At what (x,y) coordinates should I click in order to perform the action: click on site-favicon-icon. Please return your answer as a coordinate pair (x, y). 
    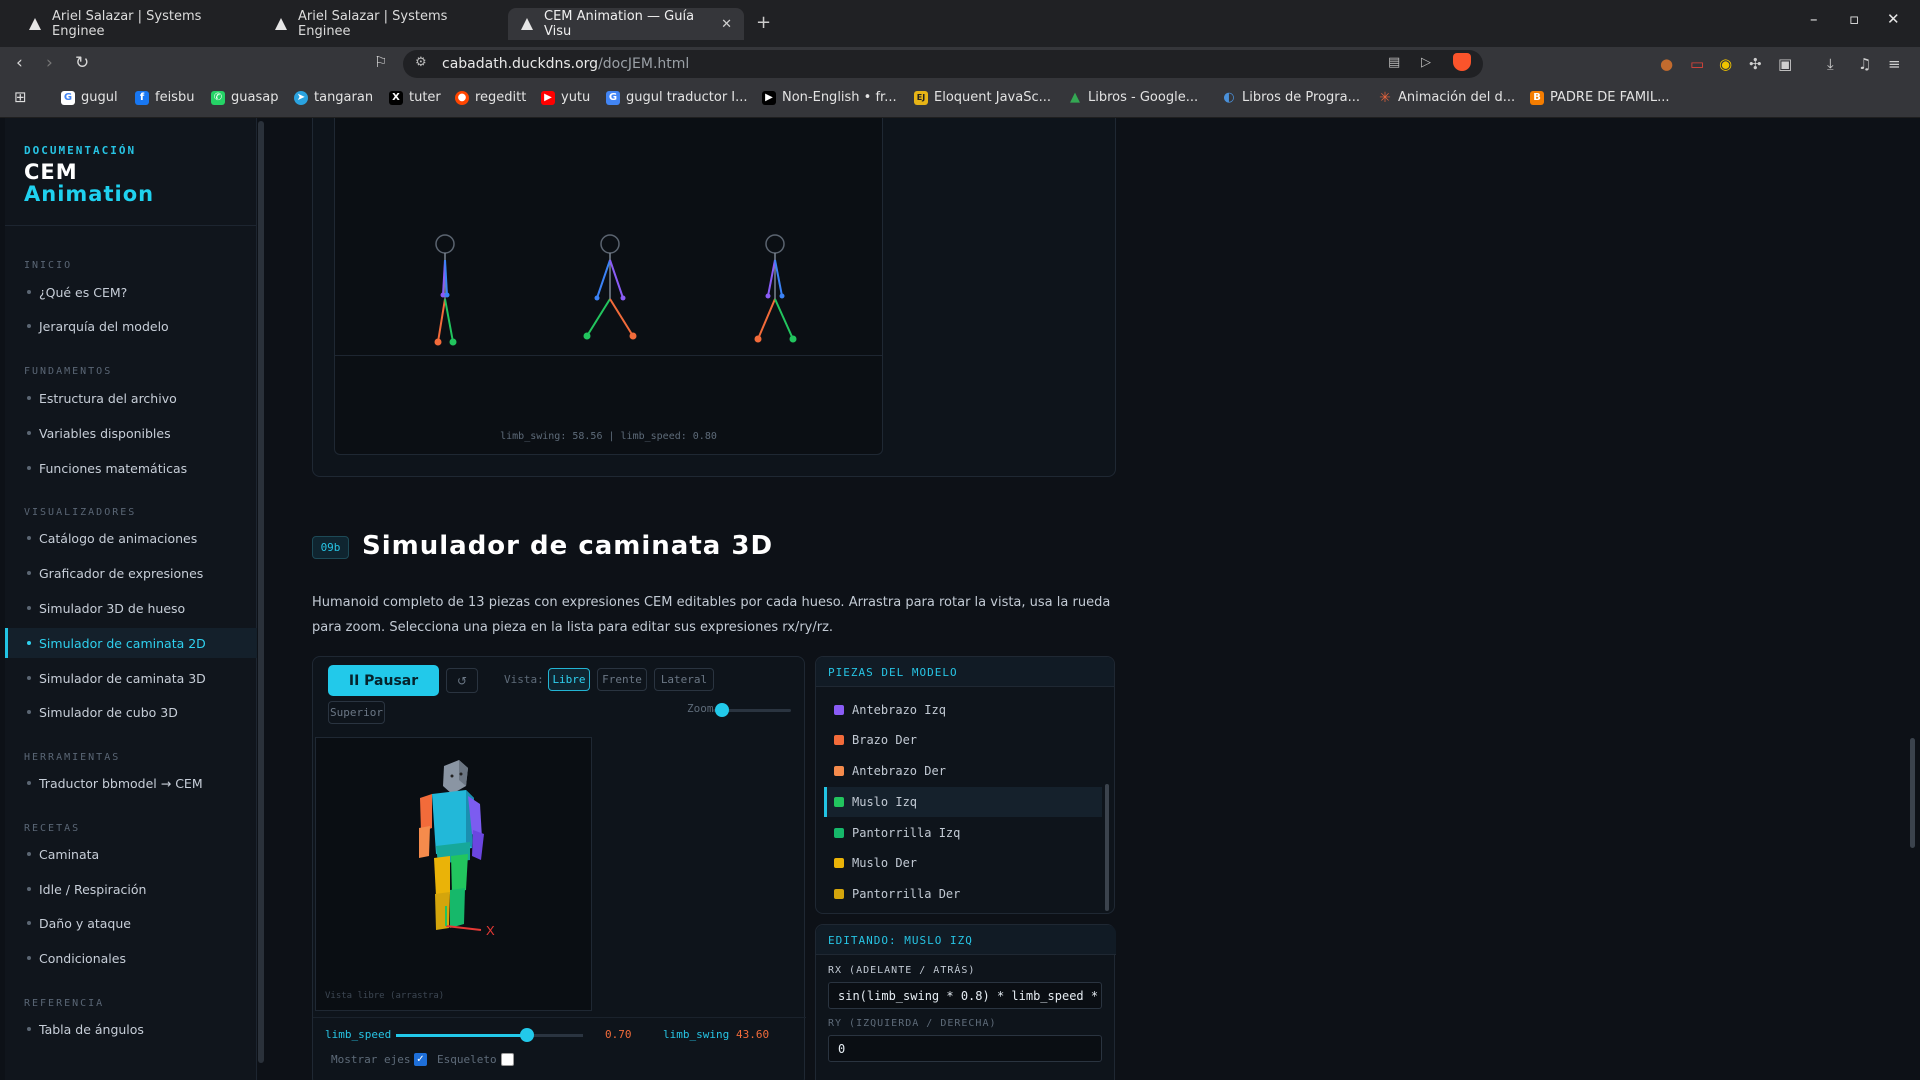
    Looking at the image, I should click on (35, 24).